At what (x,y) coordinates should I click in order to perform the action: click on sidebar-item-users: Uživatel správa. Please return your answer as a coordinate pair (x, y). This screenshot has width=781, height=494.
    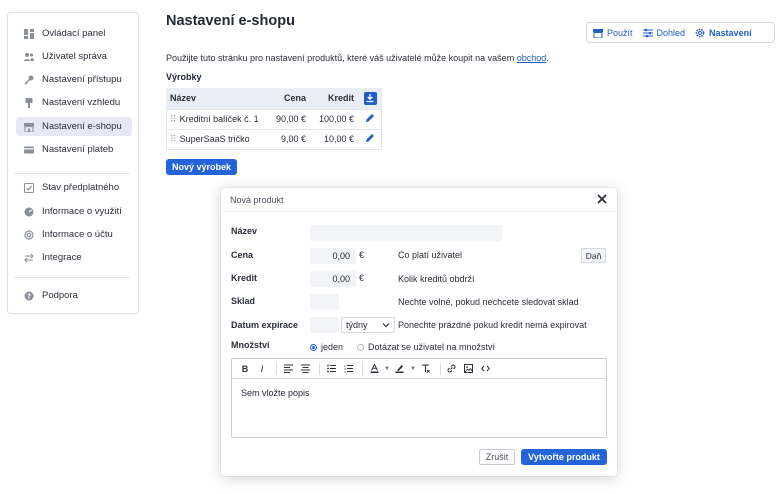
    Looking at the image, I should click on (74, 56).